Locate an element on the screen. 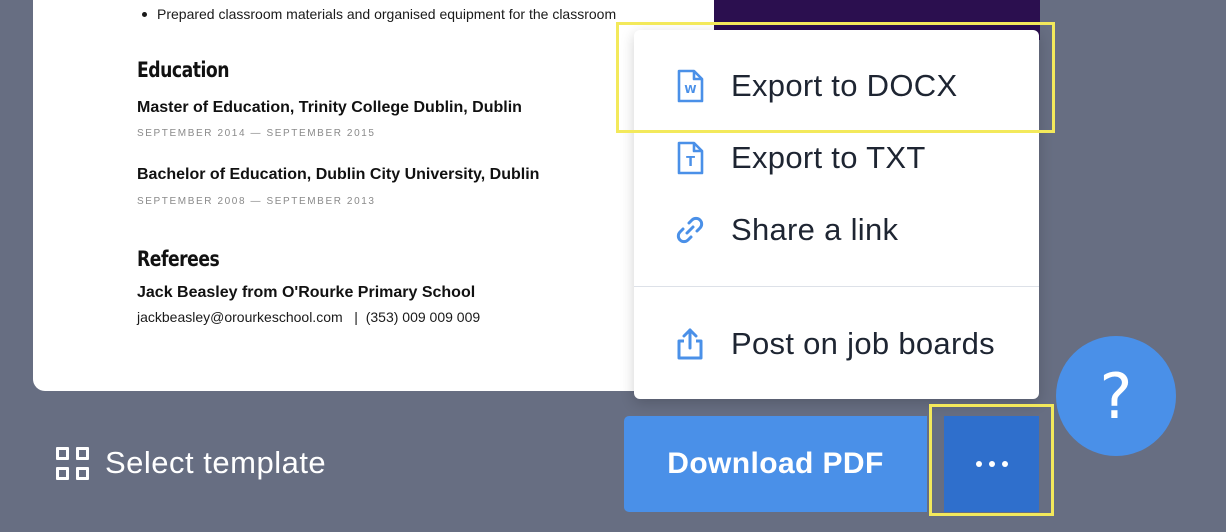  select-template-button: Select template is located at coordinates (191, 463).